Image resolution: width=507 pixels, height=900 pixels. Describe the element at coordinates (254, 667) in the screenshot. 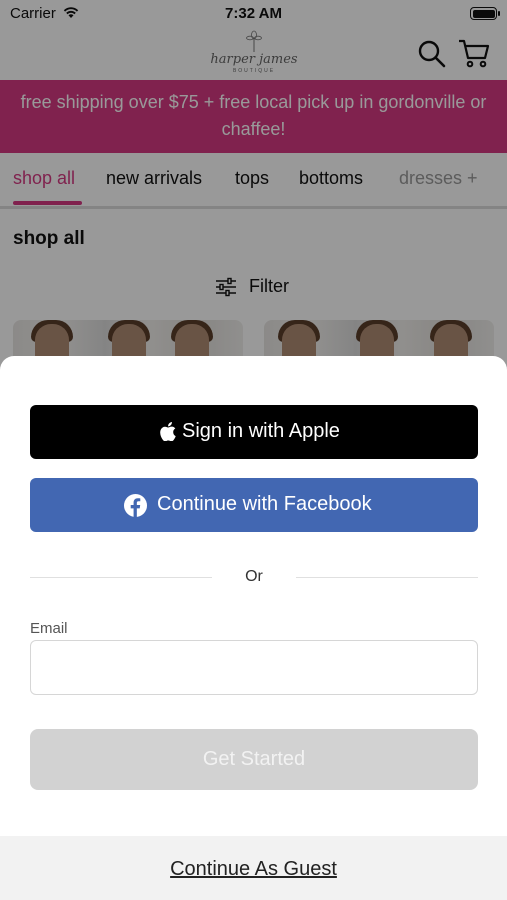

I see `email-field` at that location.